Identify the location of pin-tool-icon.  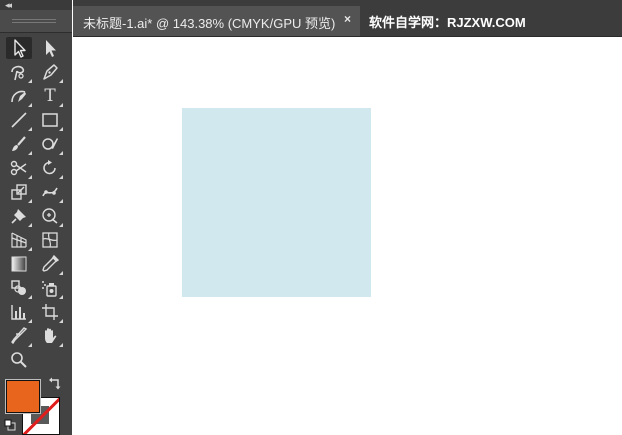
(19, 216).